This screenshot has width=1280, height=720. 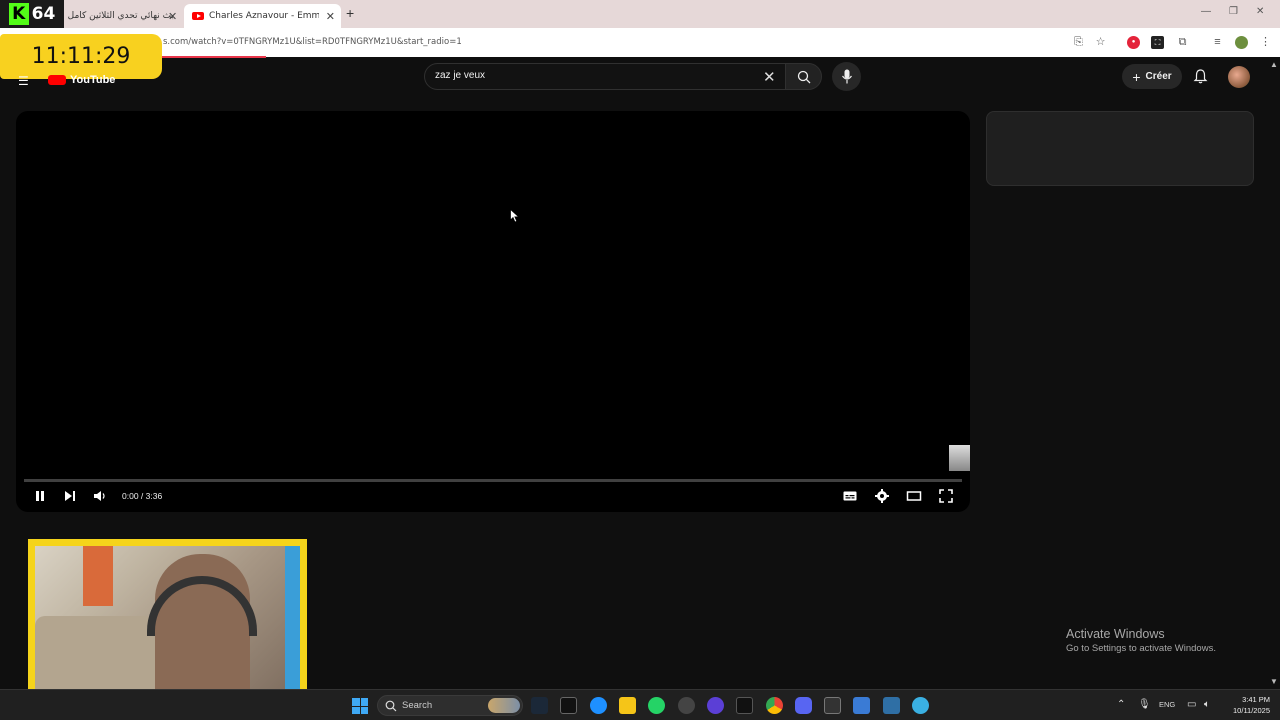 What do you see at coordinates (1274, 681) in the screenshot?
I see `scroll-down-arrow-icon: ▼` at bounding box center [1274, 681].